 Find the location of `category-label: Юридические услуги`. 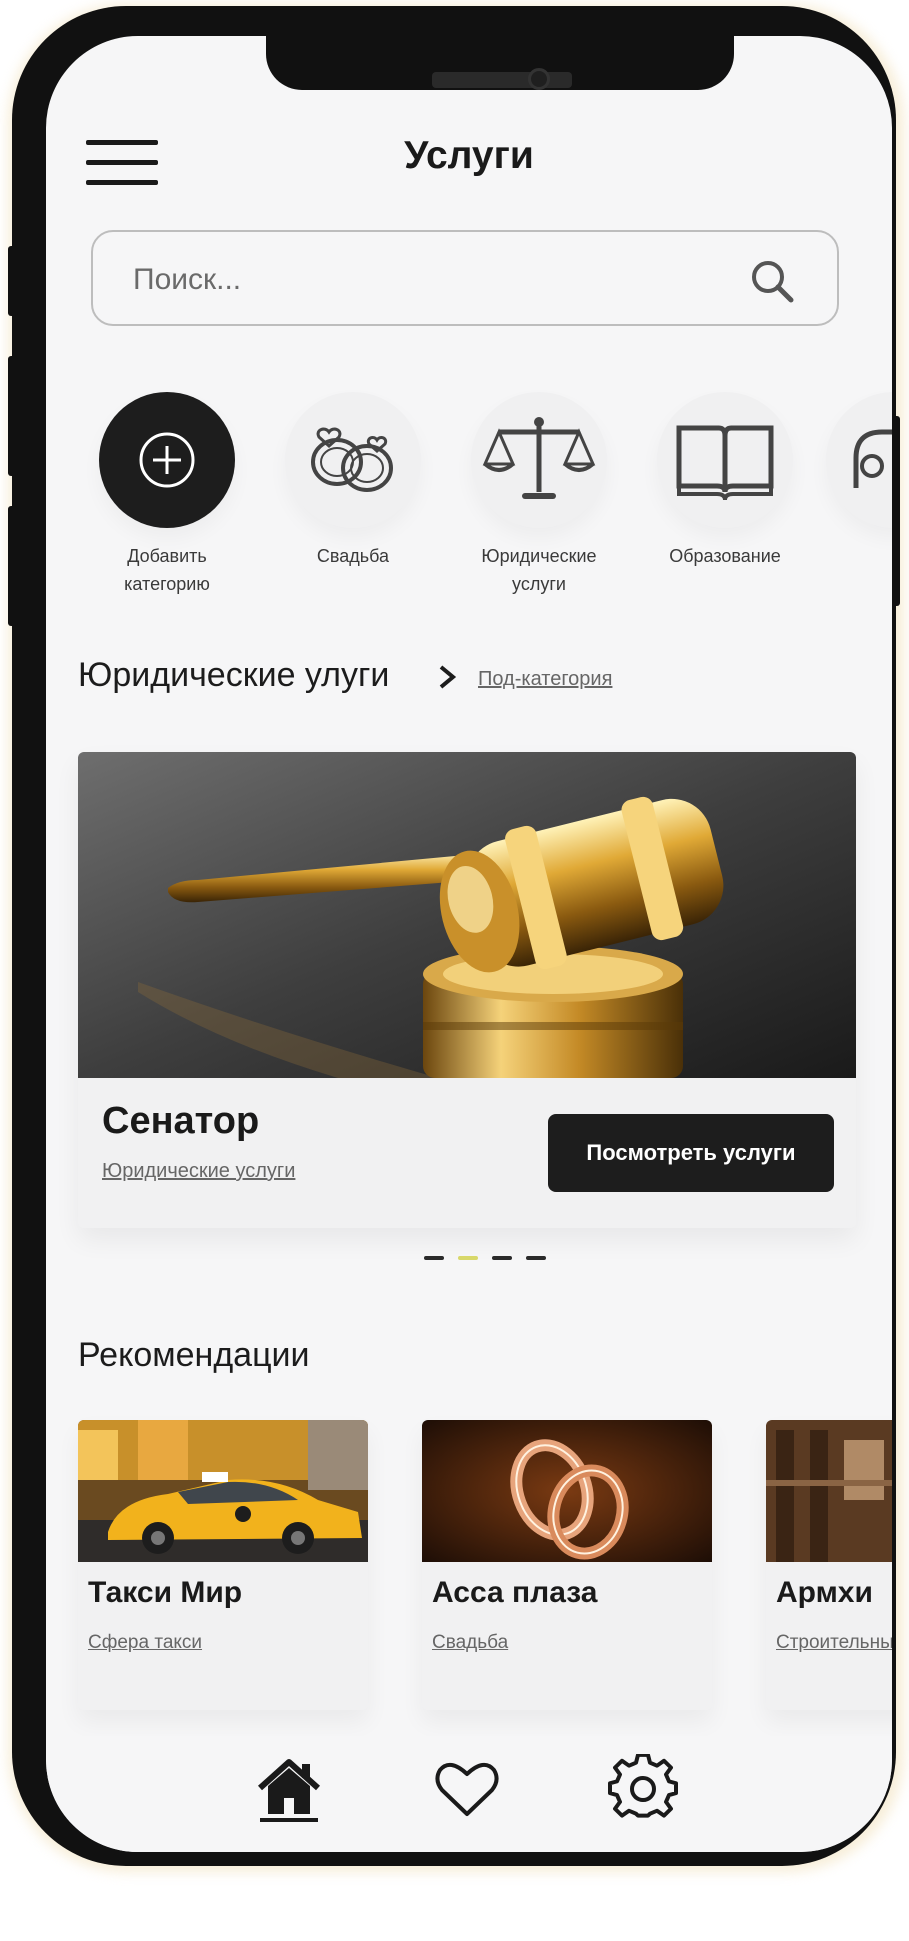

category-label: Юридические услуги is located at coordinates (539, 570).